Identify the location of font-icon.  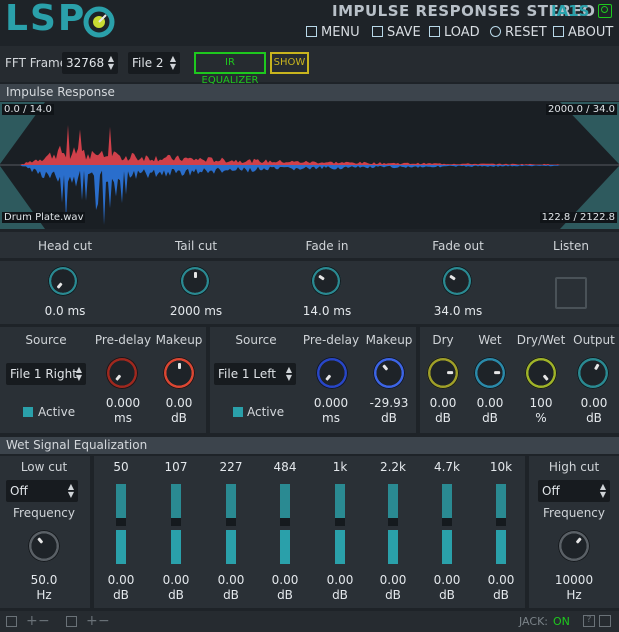
(71, 621).